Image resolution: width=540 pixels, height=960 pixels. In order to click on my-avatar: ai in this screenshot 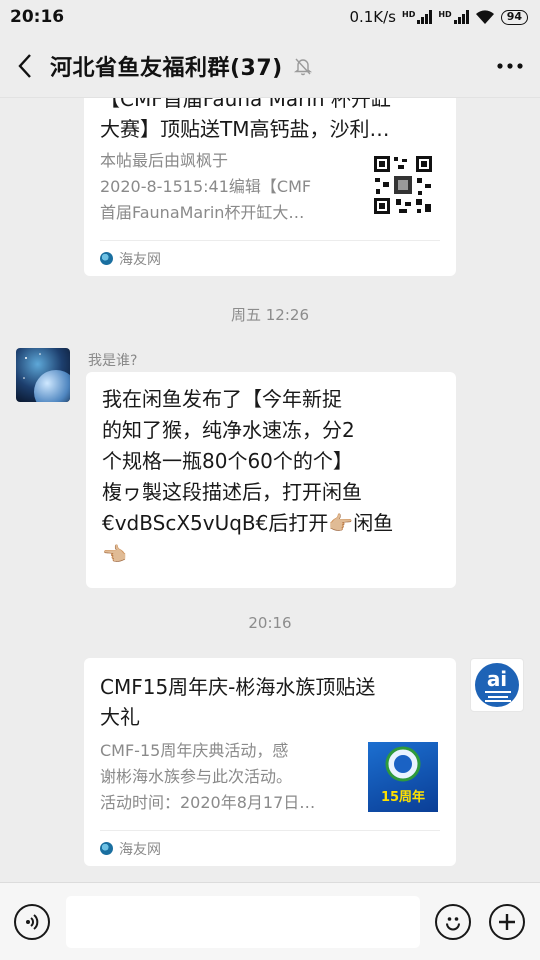, I will do `click(497, 685)`.